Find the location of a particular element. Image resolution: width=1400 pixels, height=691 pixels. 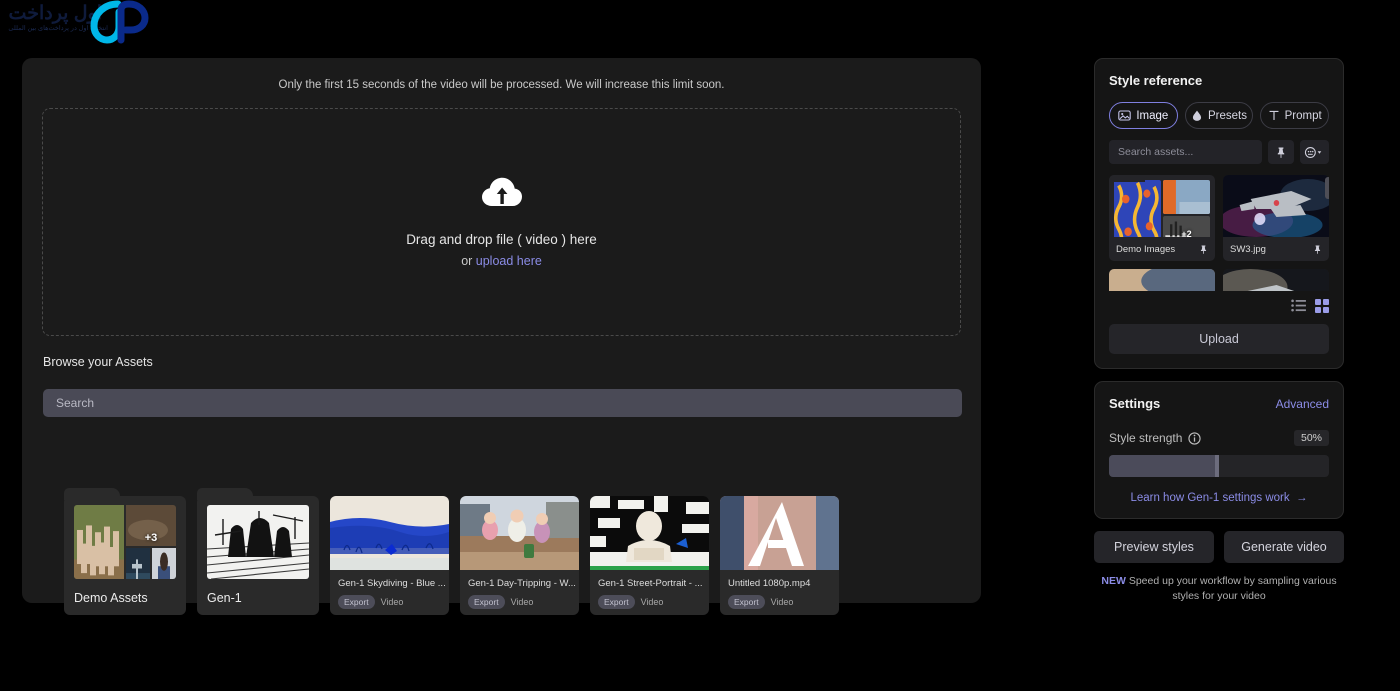

slider-fill is located at coordinates (1164, 466).